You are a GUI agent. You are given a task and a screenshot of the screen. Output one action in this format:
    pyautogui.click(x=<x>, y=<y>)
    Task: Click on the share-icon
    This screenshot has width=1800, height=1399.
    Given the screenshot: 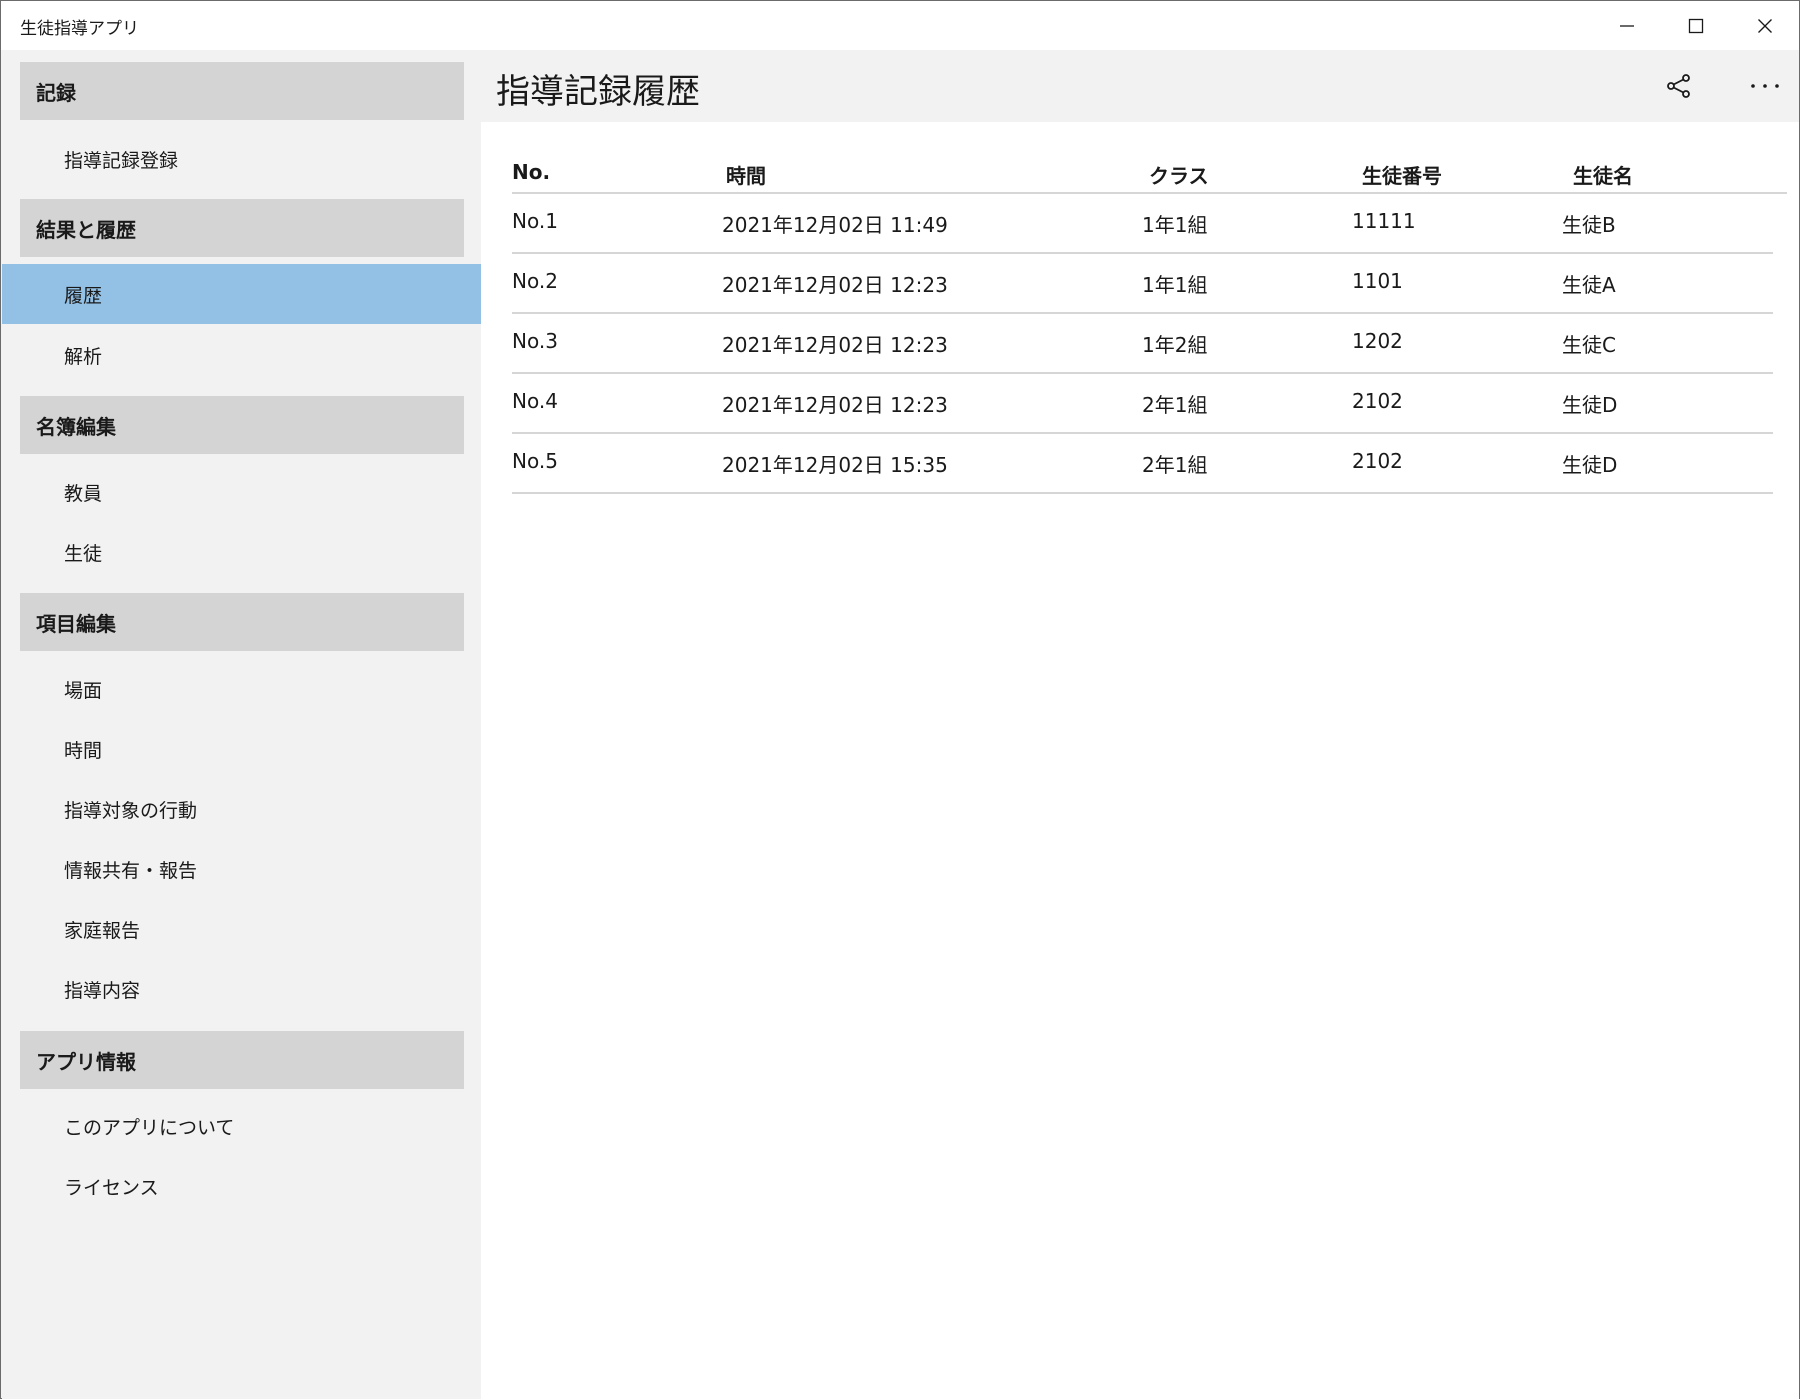 What is the action you would take?
    pyautogui.click(x=1678, y=86)
    